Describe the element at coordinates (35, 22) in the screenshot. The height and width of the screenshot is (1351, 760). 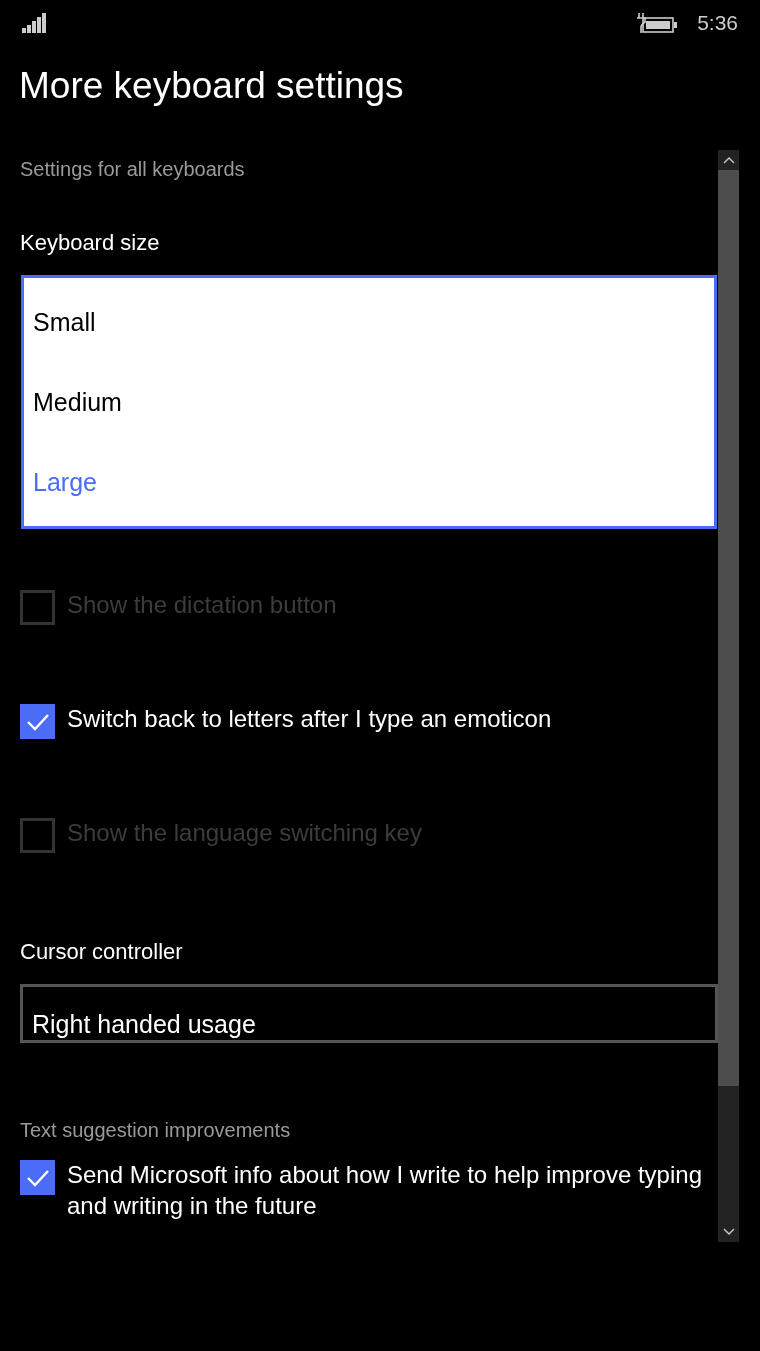
I see `signal-icon` at that location.